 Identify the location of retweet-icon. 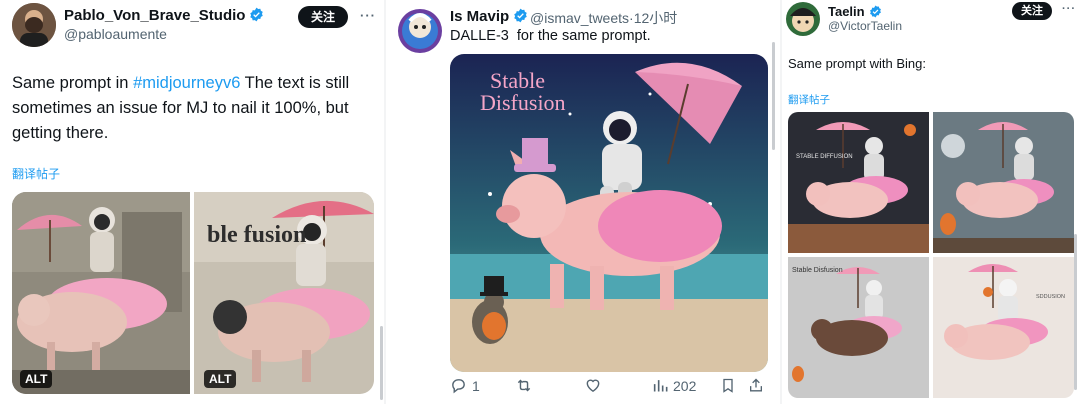
(524, 385).